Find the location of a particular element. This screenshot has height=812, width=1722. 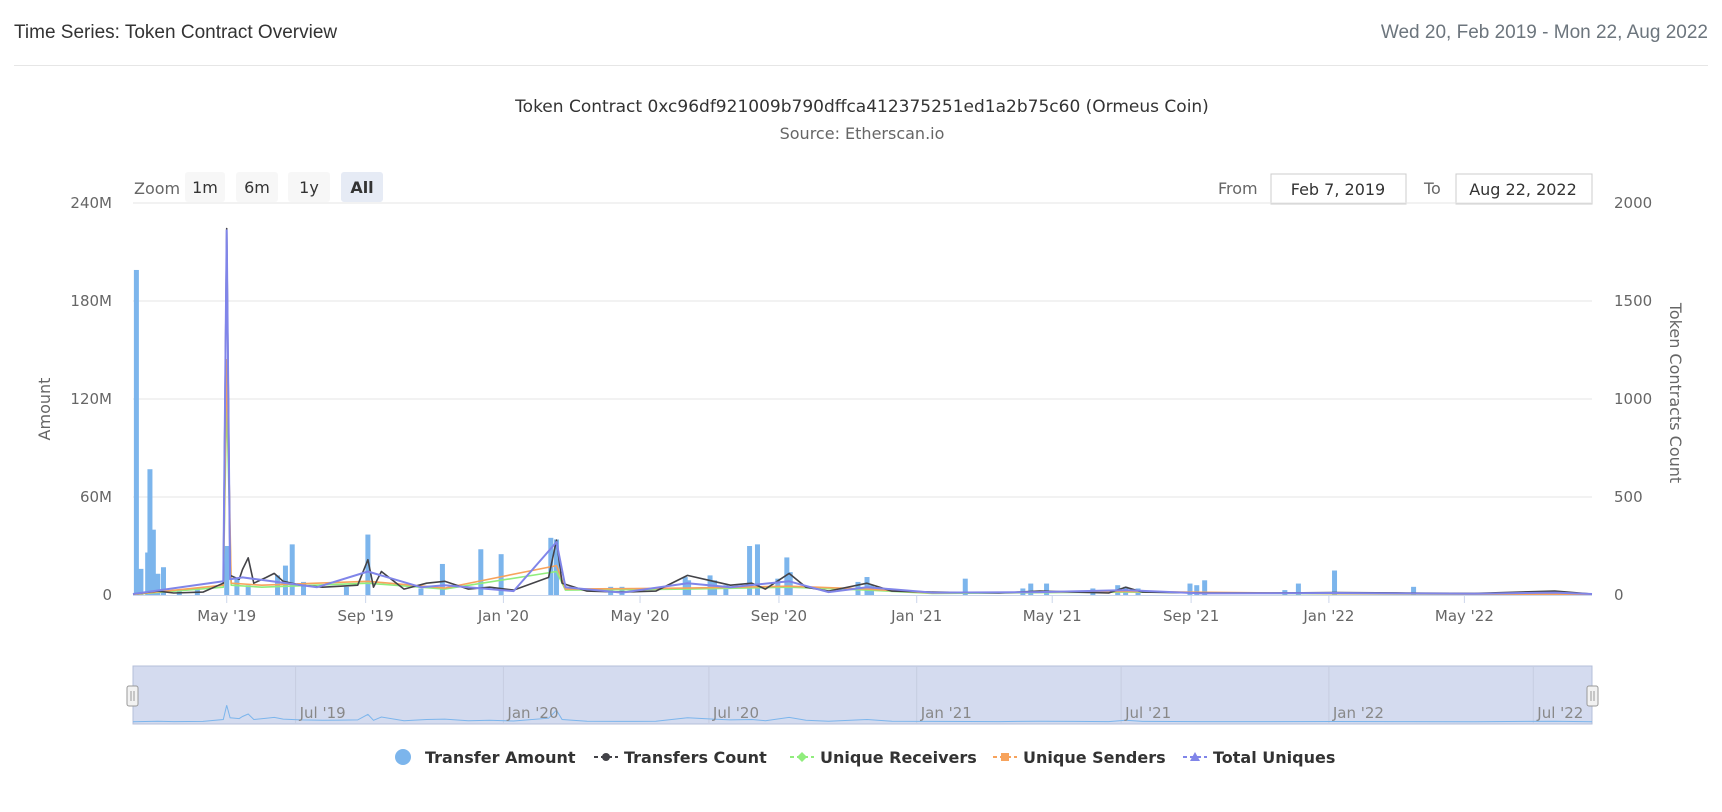

y-right-tick-labels: 0 500 1000 1500 2000 is located at coordinates (1633, 399).